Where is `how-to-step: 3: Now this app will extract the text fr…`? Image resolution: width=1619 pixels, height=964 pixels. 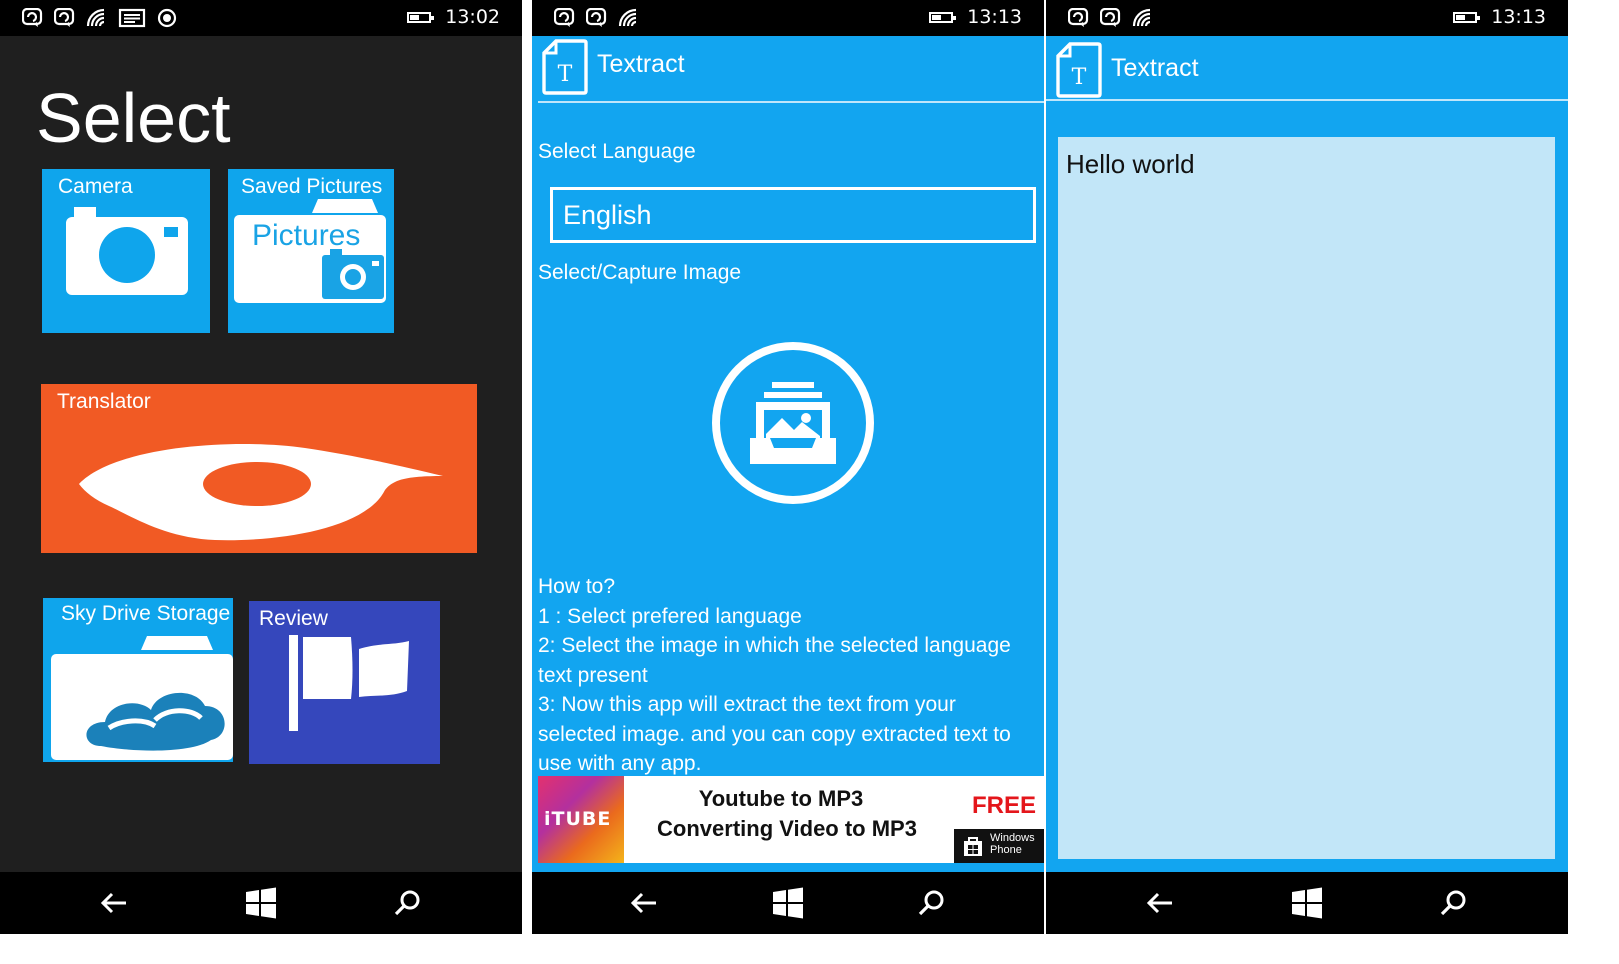
how-to-step: 3: Now this app will extract the text fr… is located at coordinates (774, 734).